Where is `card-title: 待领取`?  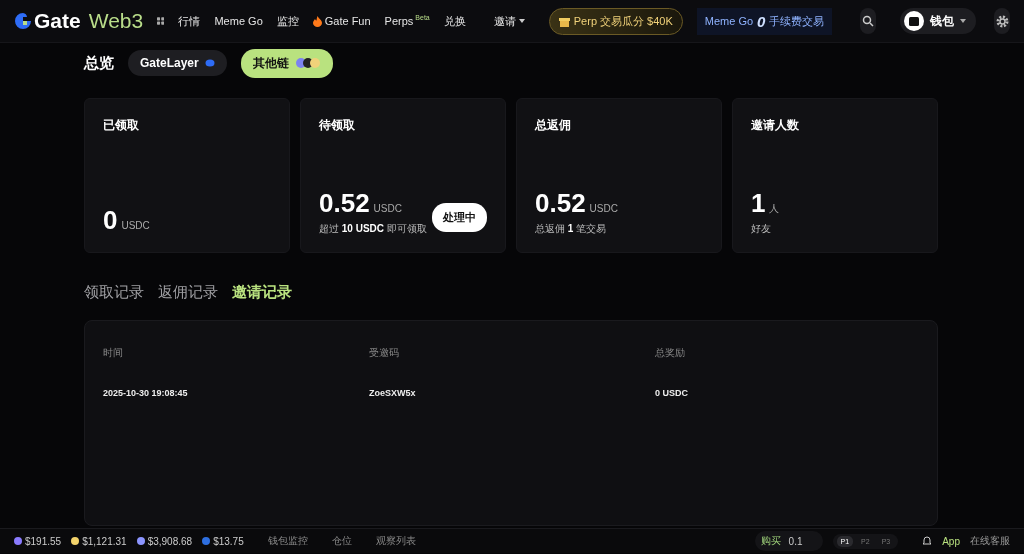
card-title: 待领取 is located at coordinates (337, 125).